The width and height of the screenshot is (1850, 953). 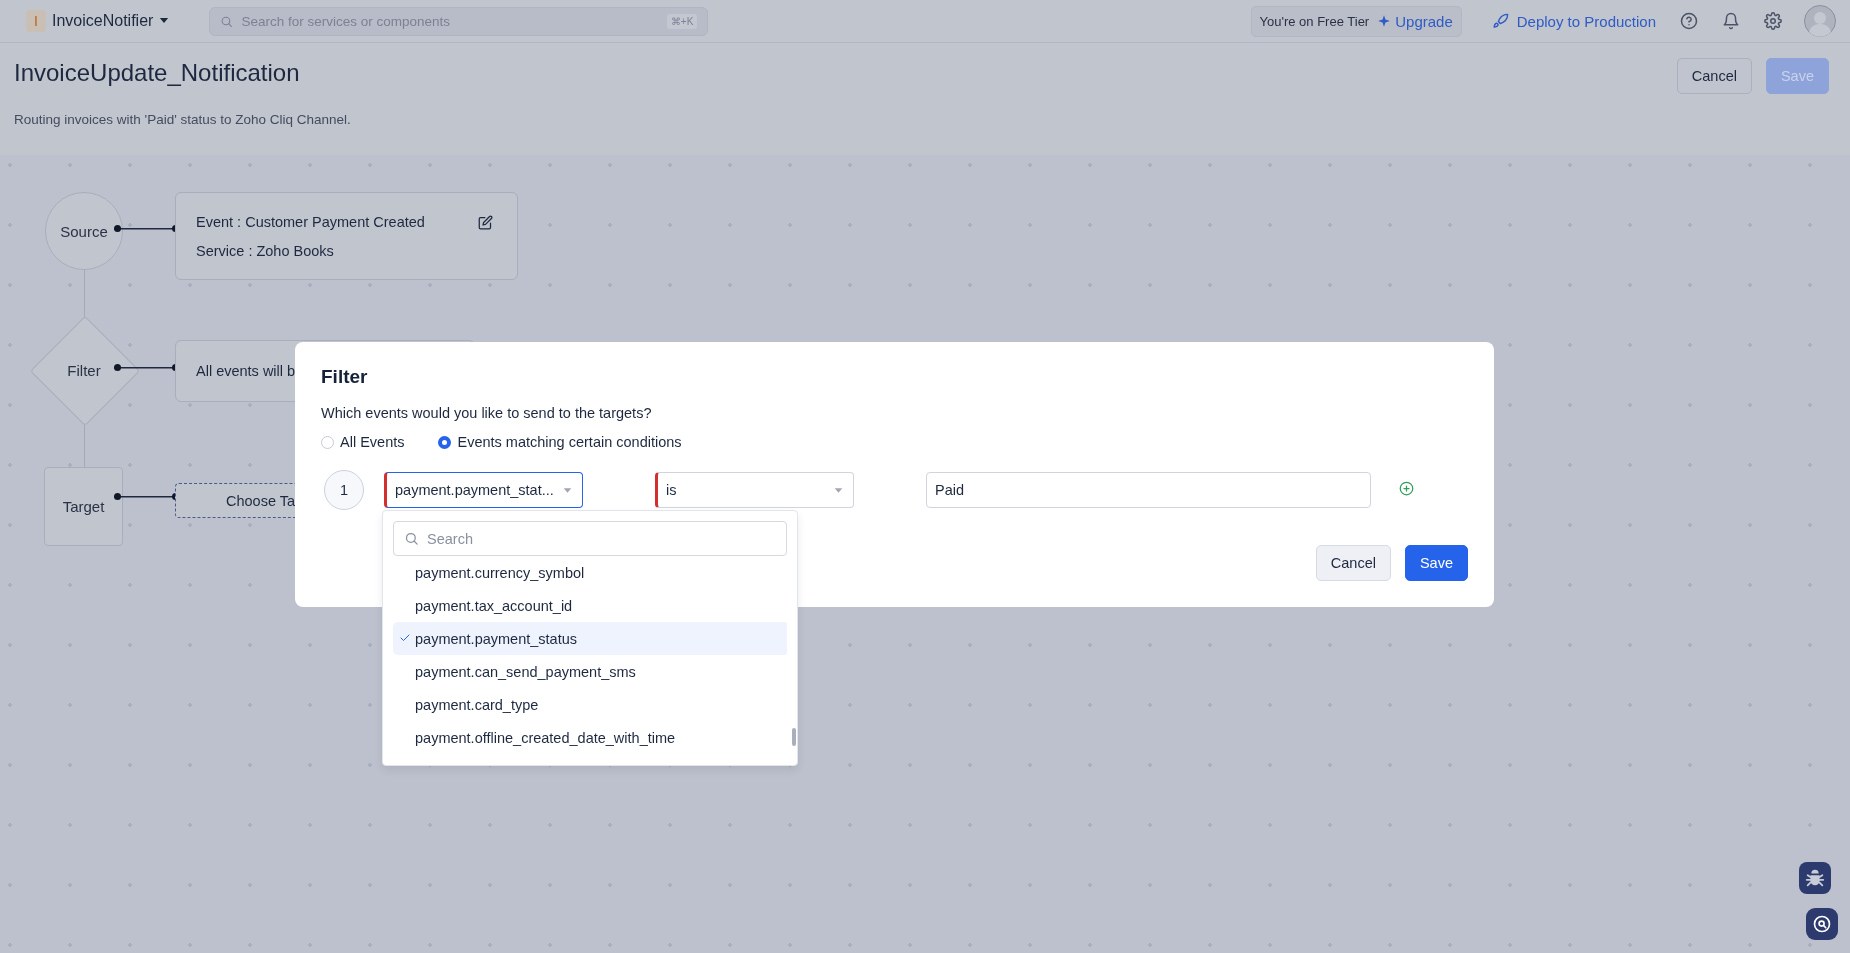 What do you see at coordinates (363, 442) in the screenshot?
I see `radio-option: All Events` at bounding box center [363, 442].